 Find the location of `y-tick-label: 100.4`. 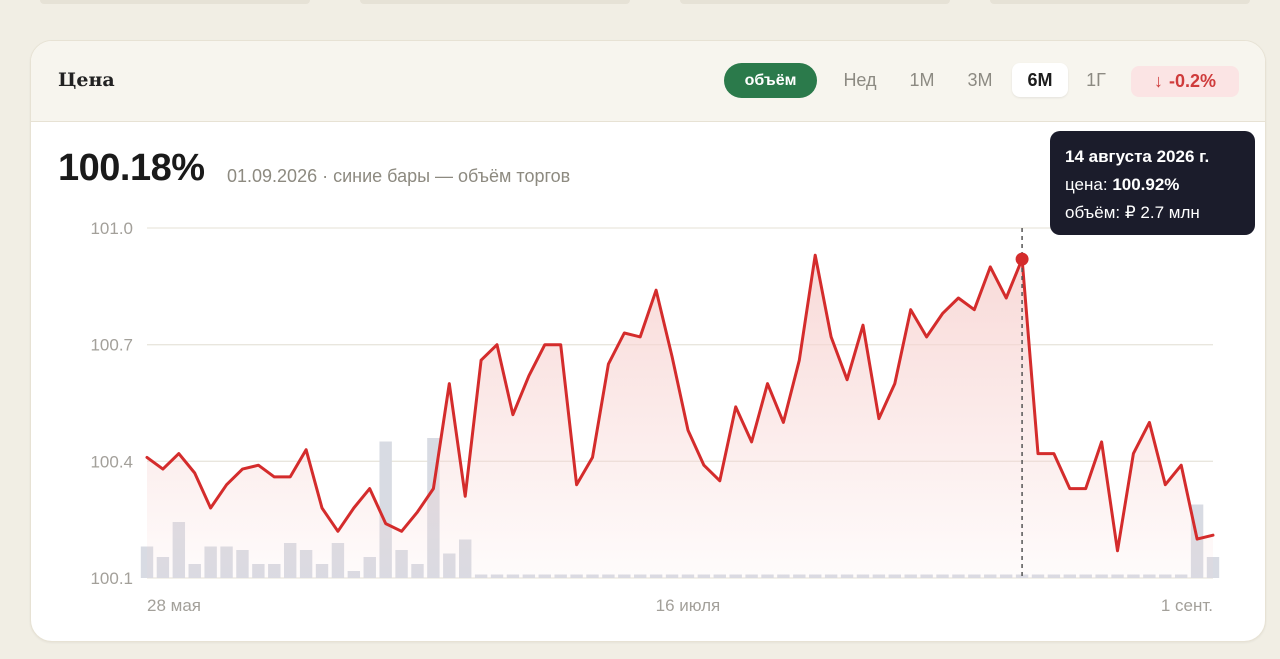

y-tick-label: 100.4 is located at coordinates (111, 461).